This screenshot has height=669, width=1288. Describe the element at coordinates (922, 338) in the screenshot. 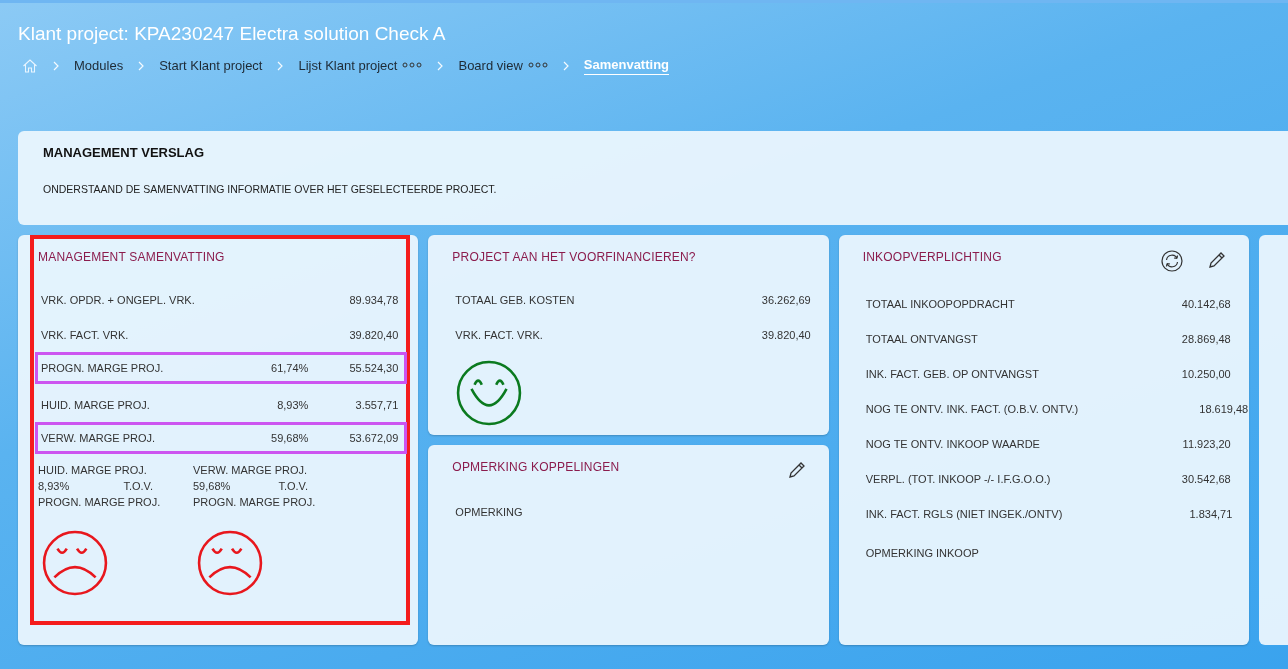

I see `row-label: TOTAAL ONTVANGST` at that location.